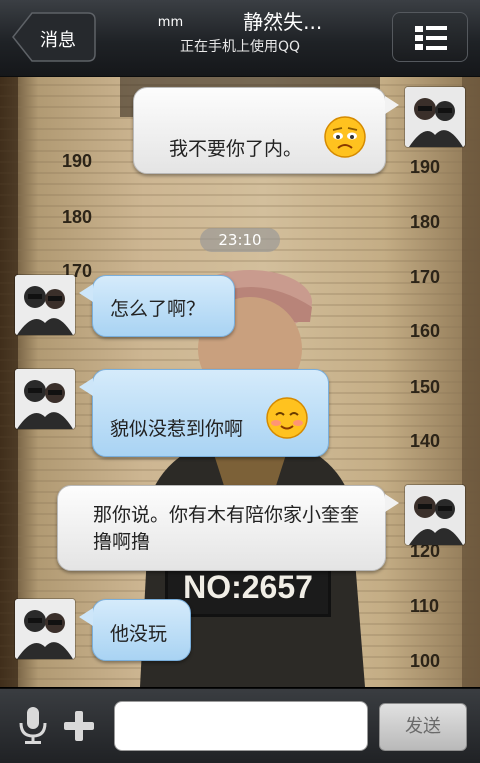 The image size is (480, 763). I want to click on message-text: 貌似没惹到你啊, so click(177, 429).